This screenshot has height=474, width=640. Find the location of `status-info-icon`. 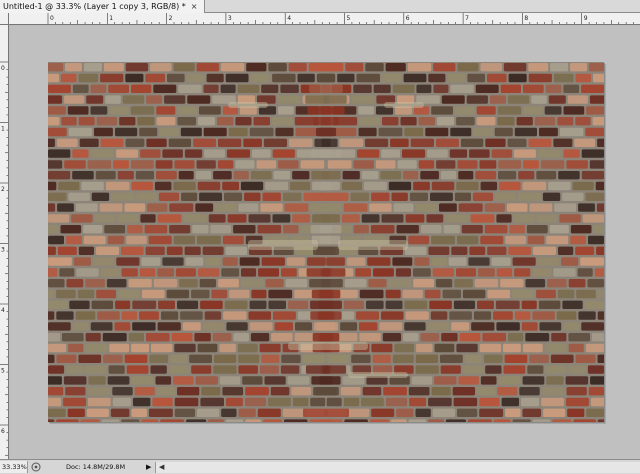

status-info-icon is located at coordinates (36, 467).